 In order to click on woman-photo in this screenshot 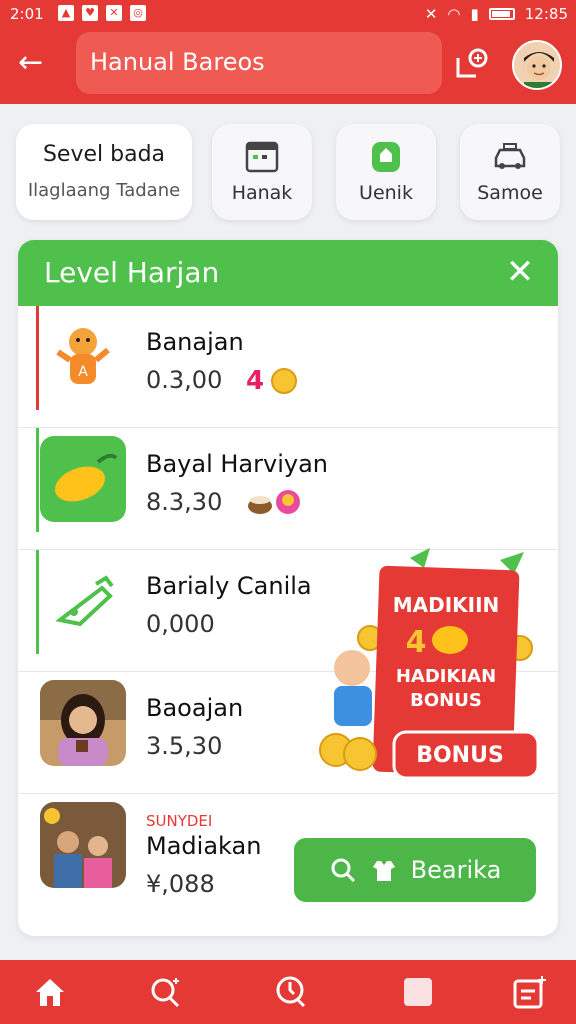, I will do `click(83, 723)`.